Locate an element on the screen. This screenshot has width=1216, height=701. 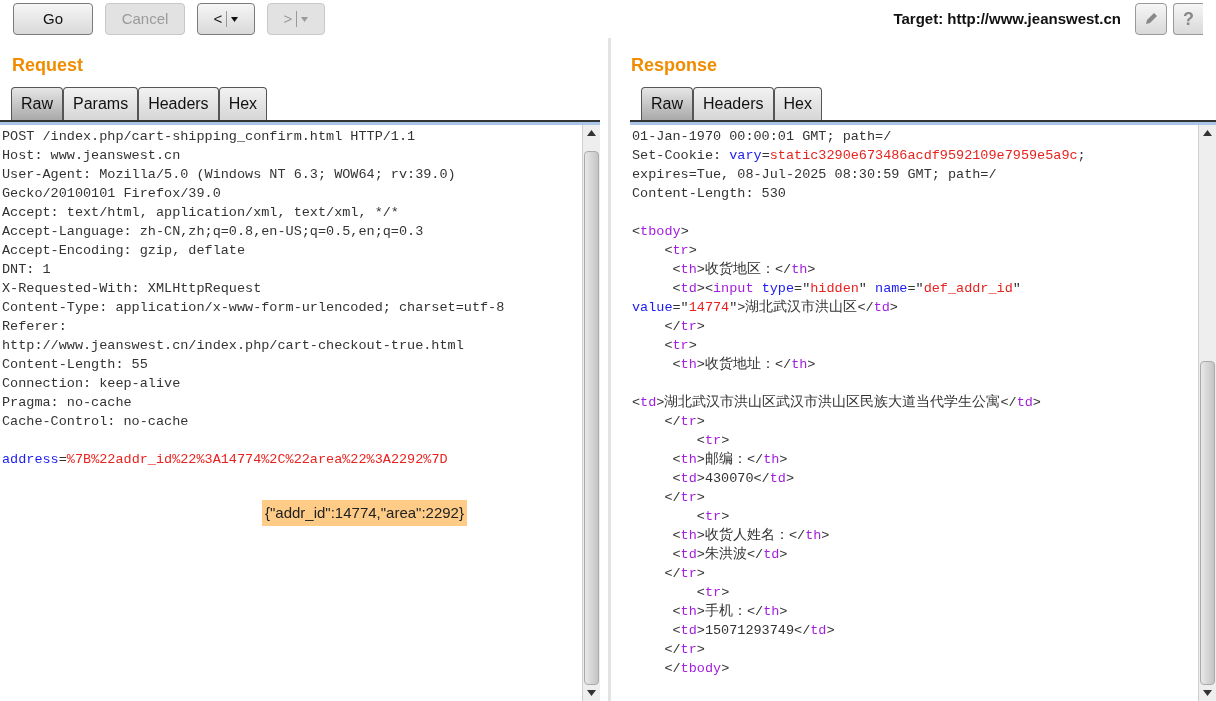
code-line: <td><input type="hidden" name="def_addr_id" is located at coordinates (846, 289).